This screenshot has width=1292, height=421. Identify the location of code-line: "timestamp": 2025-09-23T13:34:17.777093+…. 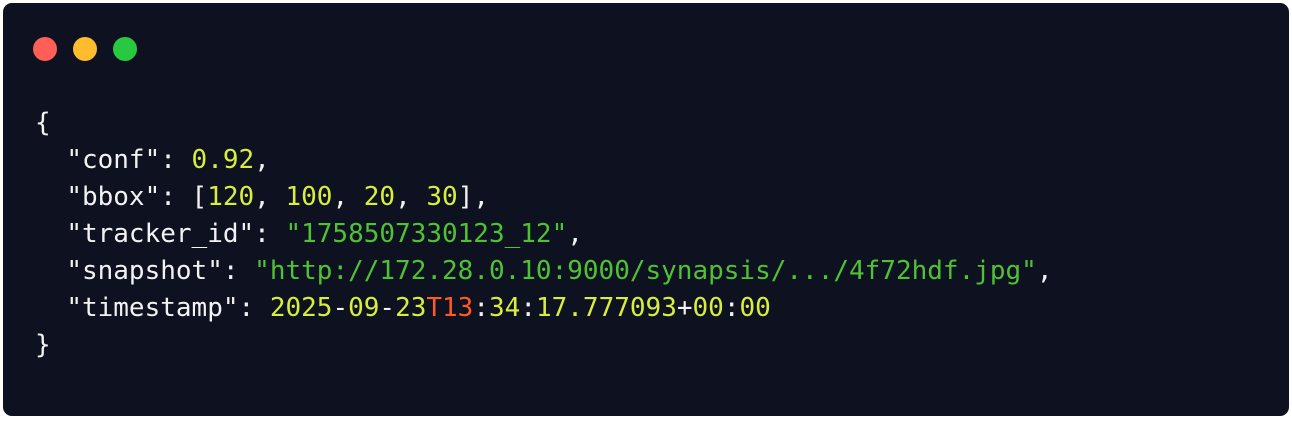
(544, 308).